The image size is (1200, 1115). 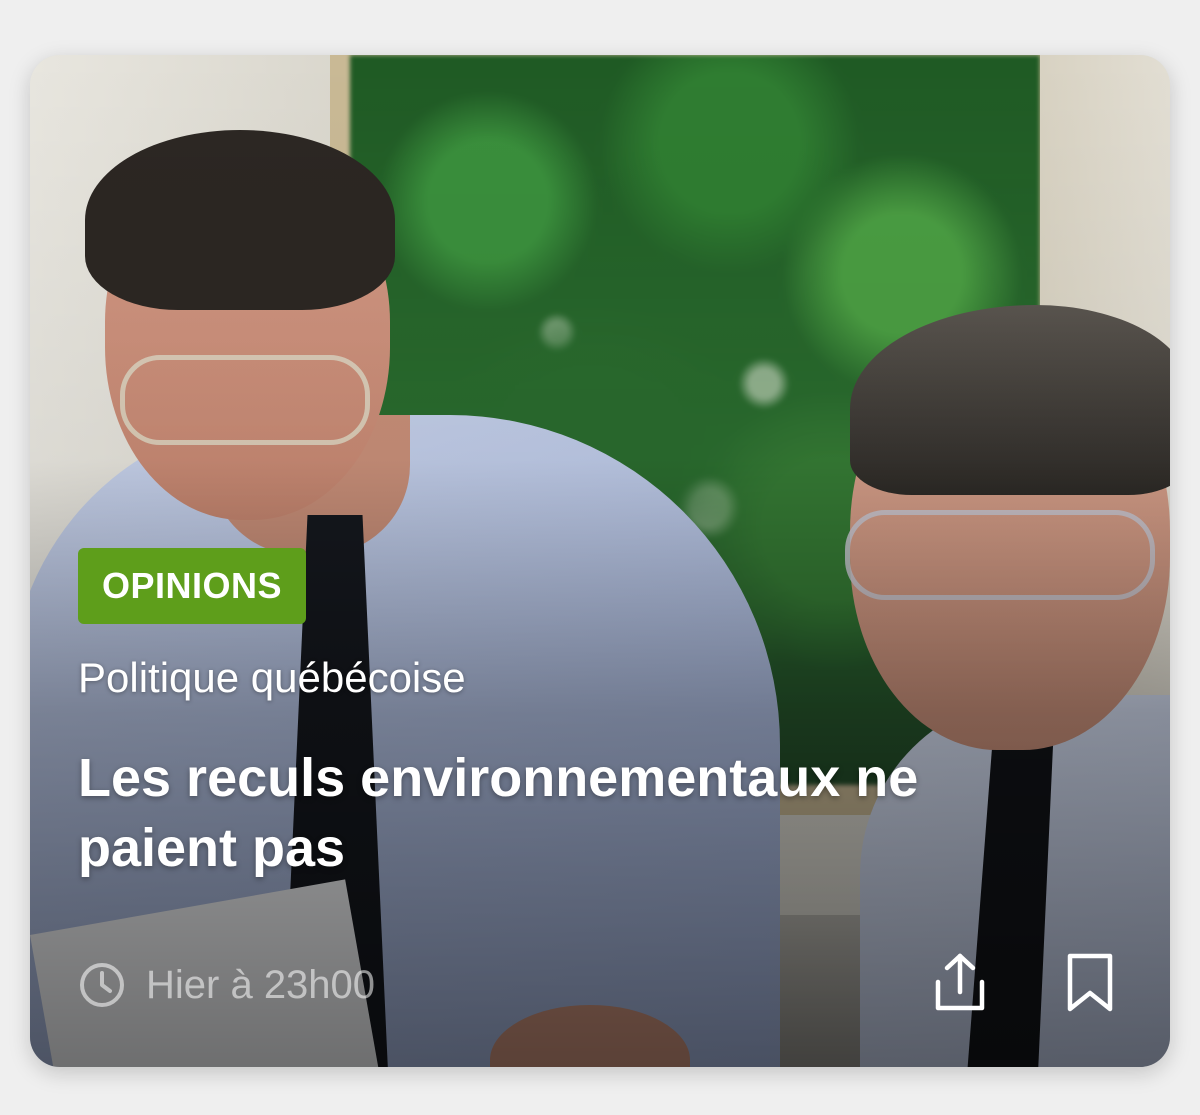 I want to click on bookmark-icon, so click(x=1090, y=982).